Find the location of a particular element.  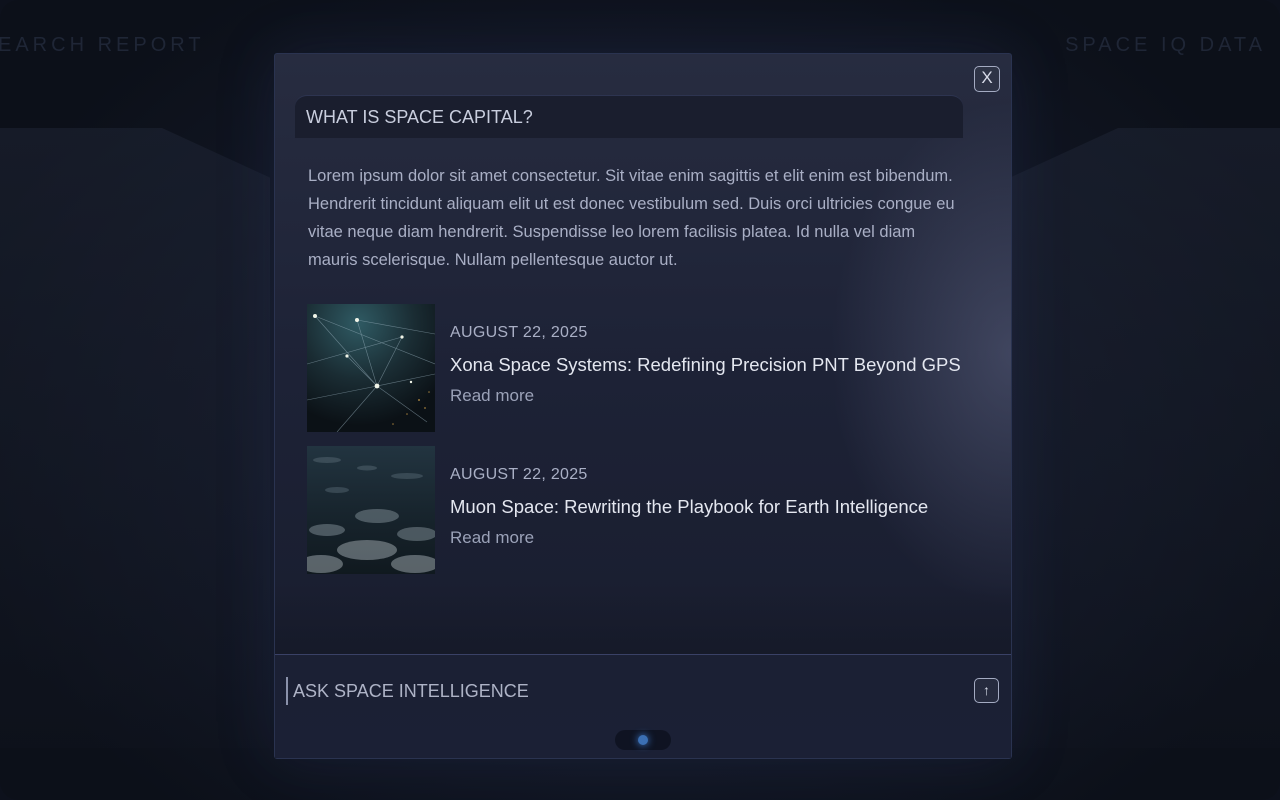

satellite-network-image is located at coordinates (371, 368).